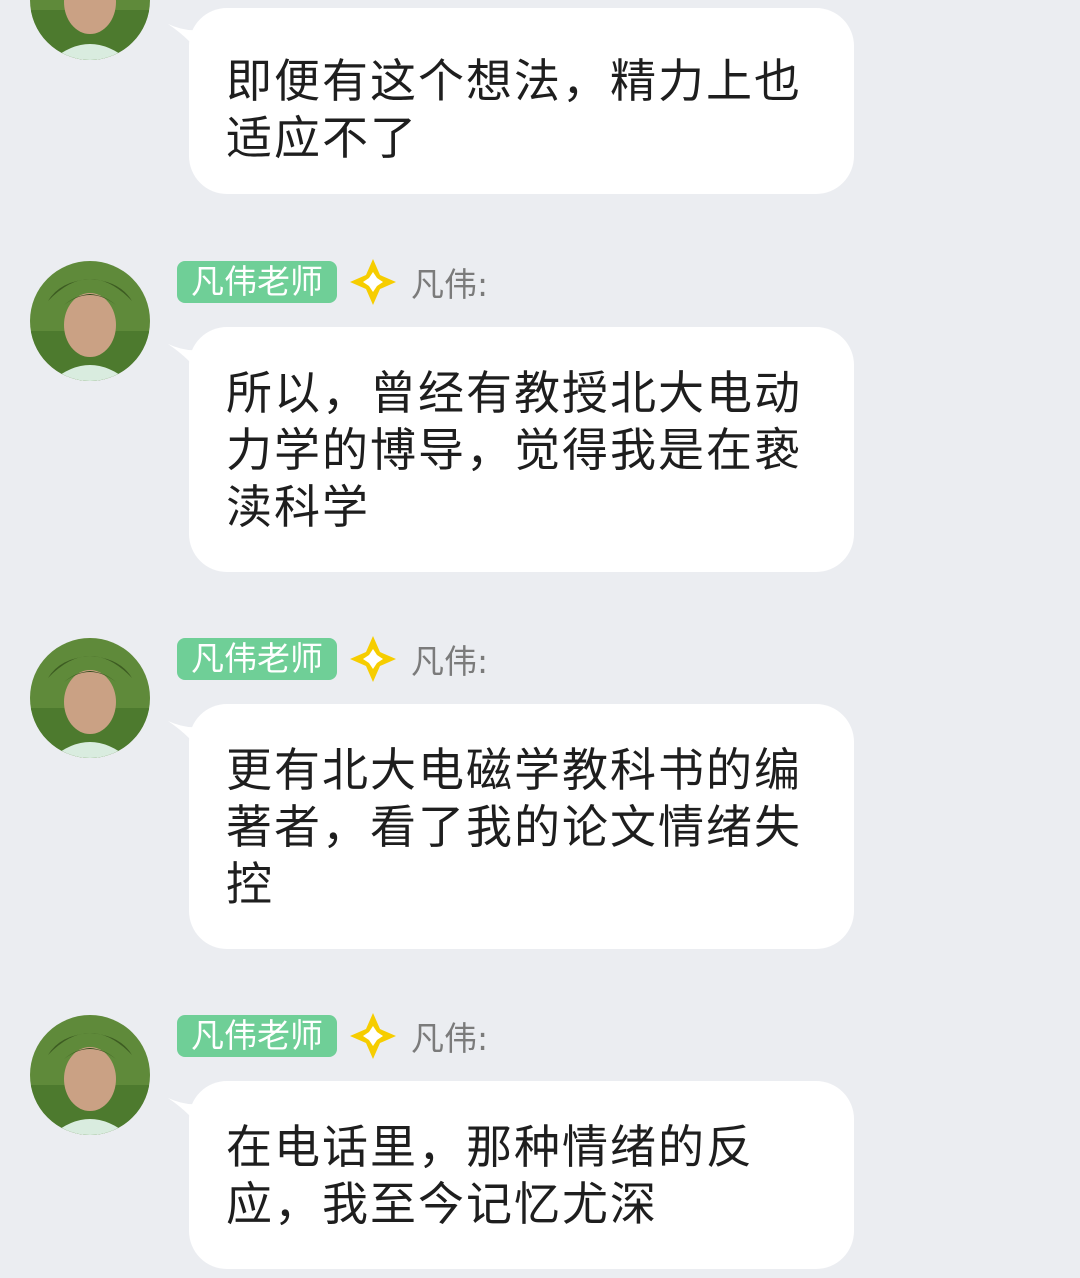 The image size is (1080, 1278). I want to click on message-bubble: 所以，曾经有教授北大电动力学的博导，觉得我是在亵渎科学, so click(521, 449).